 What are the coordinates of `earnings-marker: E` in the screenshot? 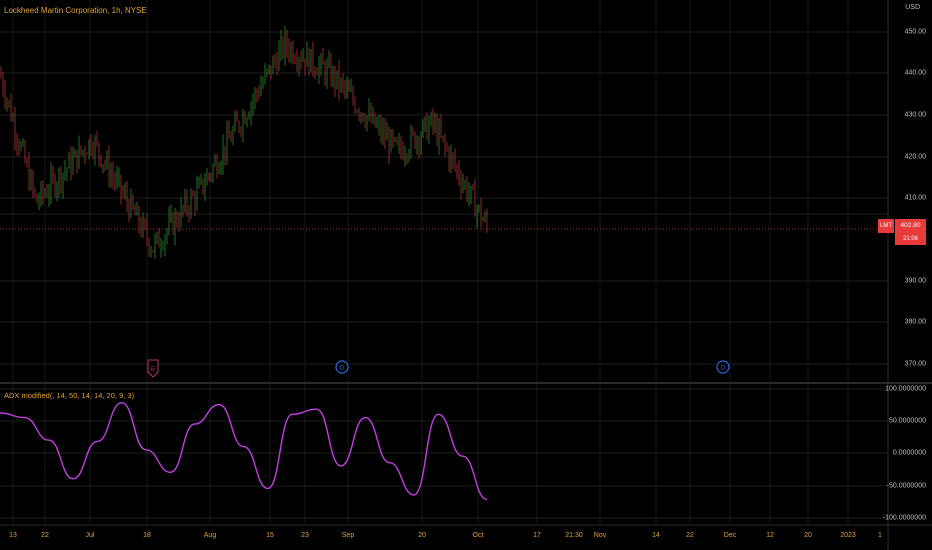 It's located at (153, 368).